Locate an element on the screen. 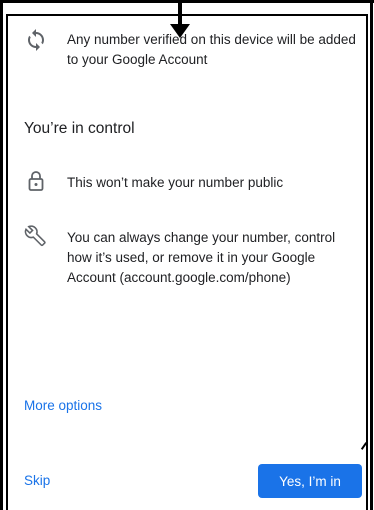  frame-border-right is located at coordinates (371, 255).